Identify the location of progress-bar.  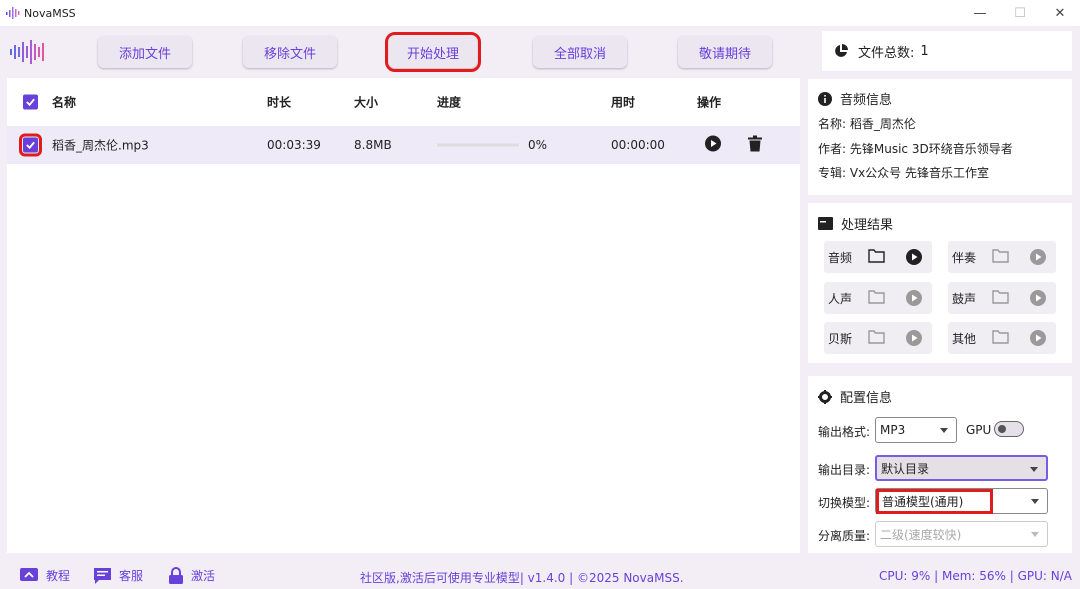
(478, 145).